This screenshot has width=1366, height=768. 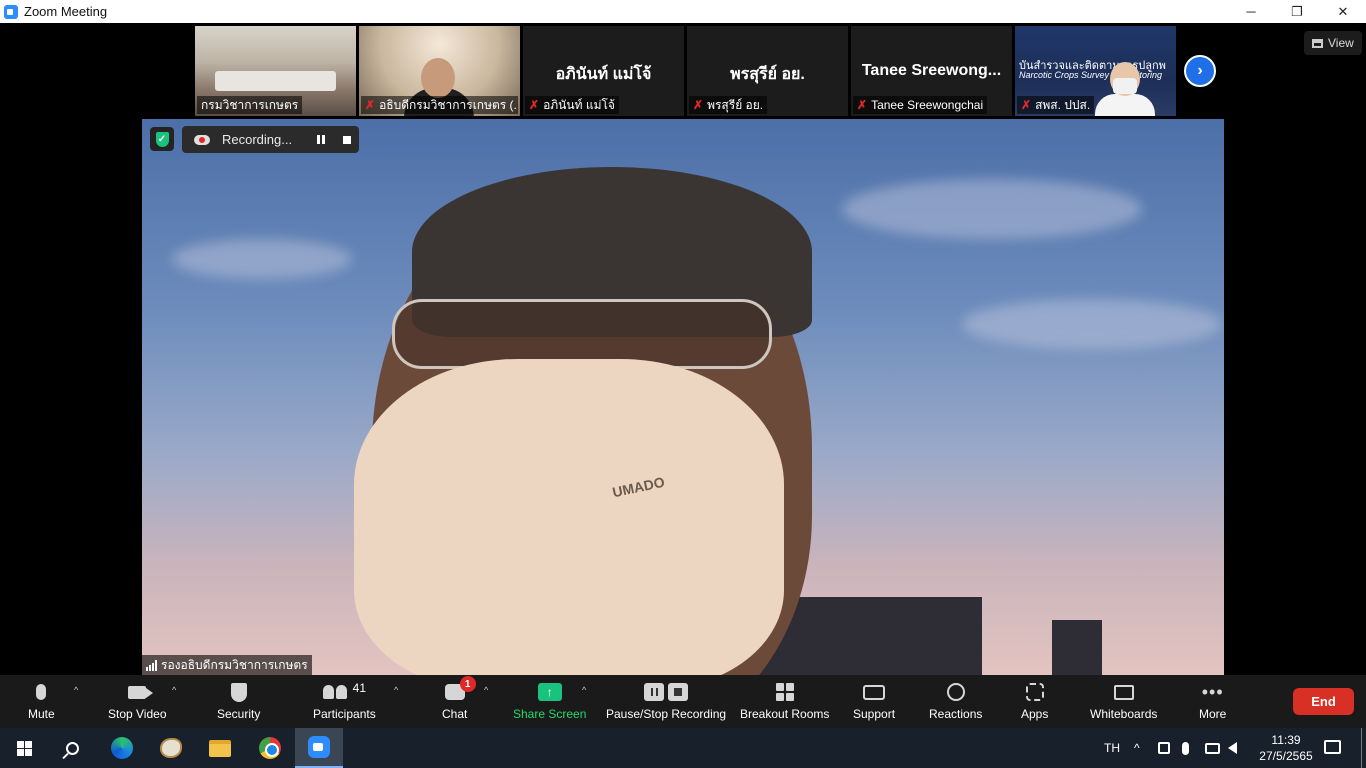 What do you see at coordinates (767, 71) in the screenshot?
I see `participant-tile: พรสุรีย์ อย. ✗ พรสุรีย์ อย.` at bounding box center [767, 71].